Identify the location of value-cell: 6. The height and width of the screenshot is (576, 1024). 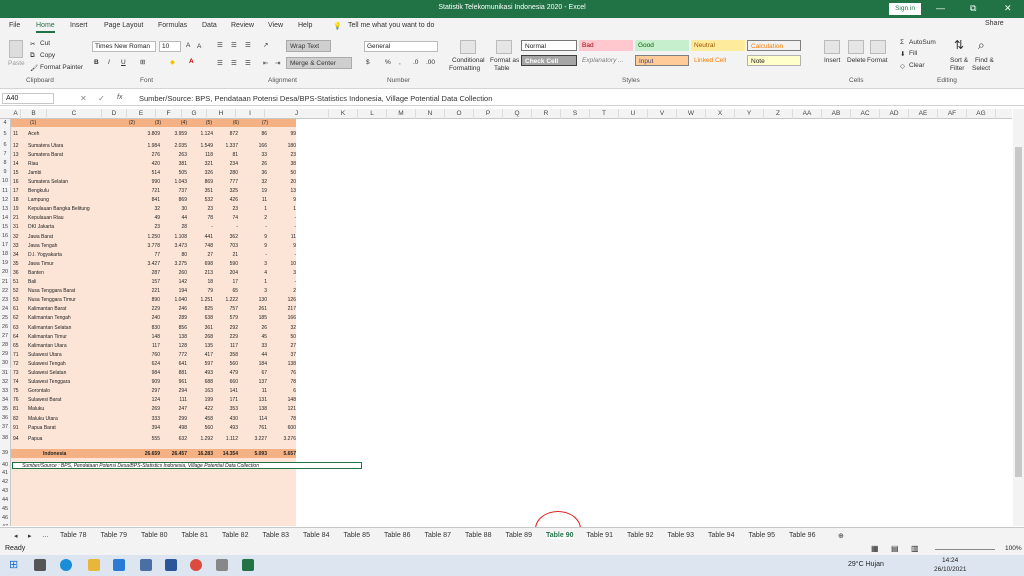
(283, 391).